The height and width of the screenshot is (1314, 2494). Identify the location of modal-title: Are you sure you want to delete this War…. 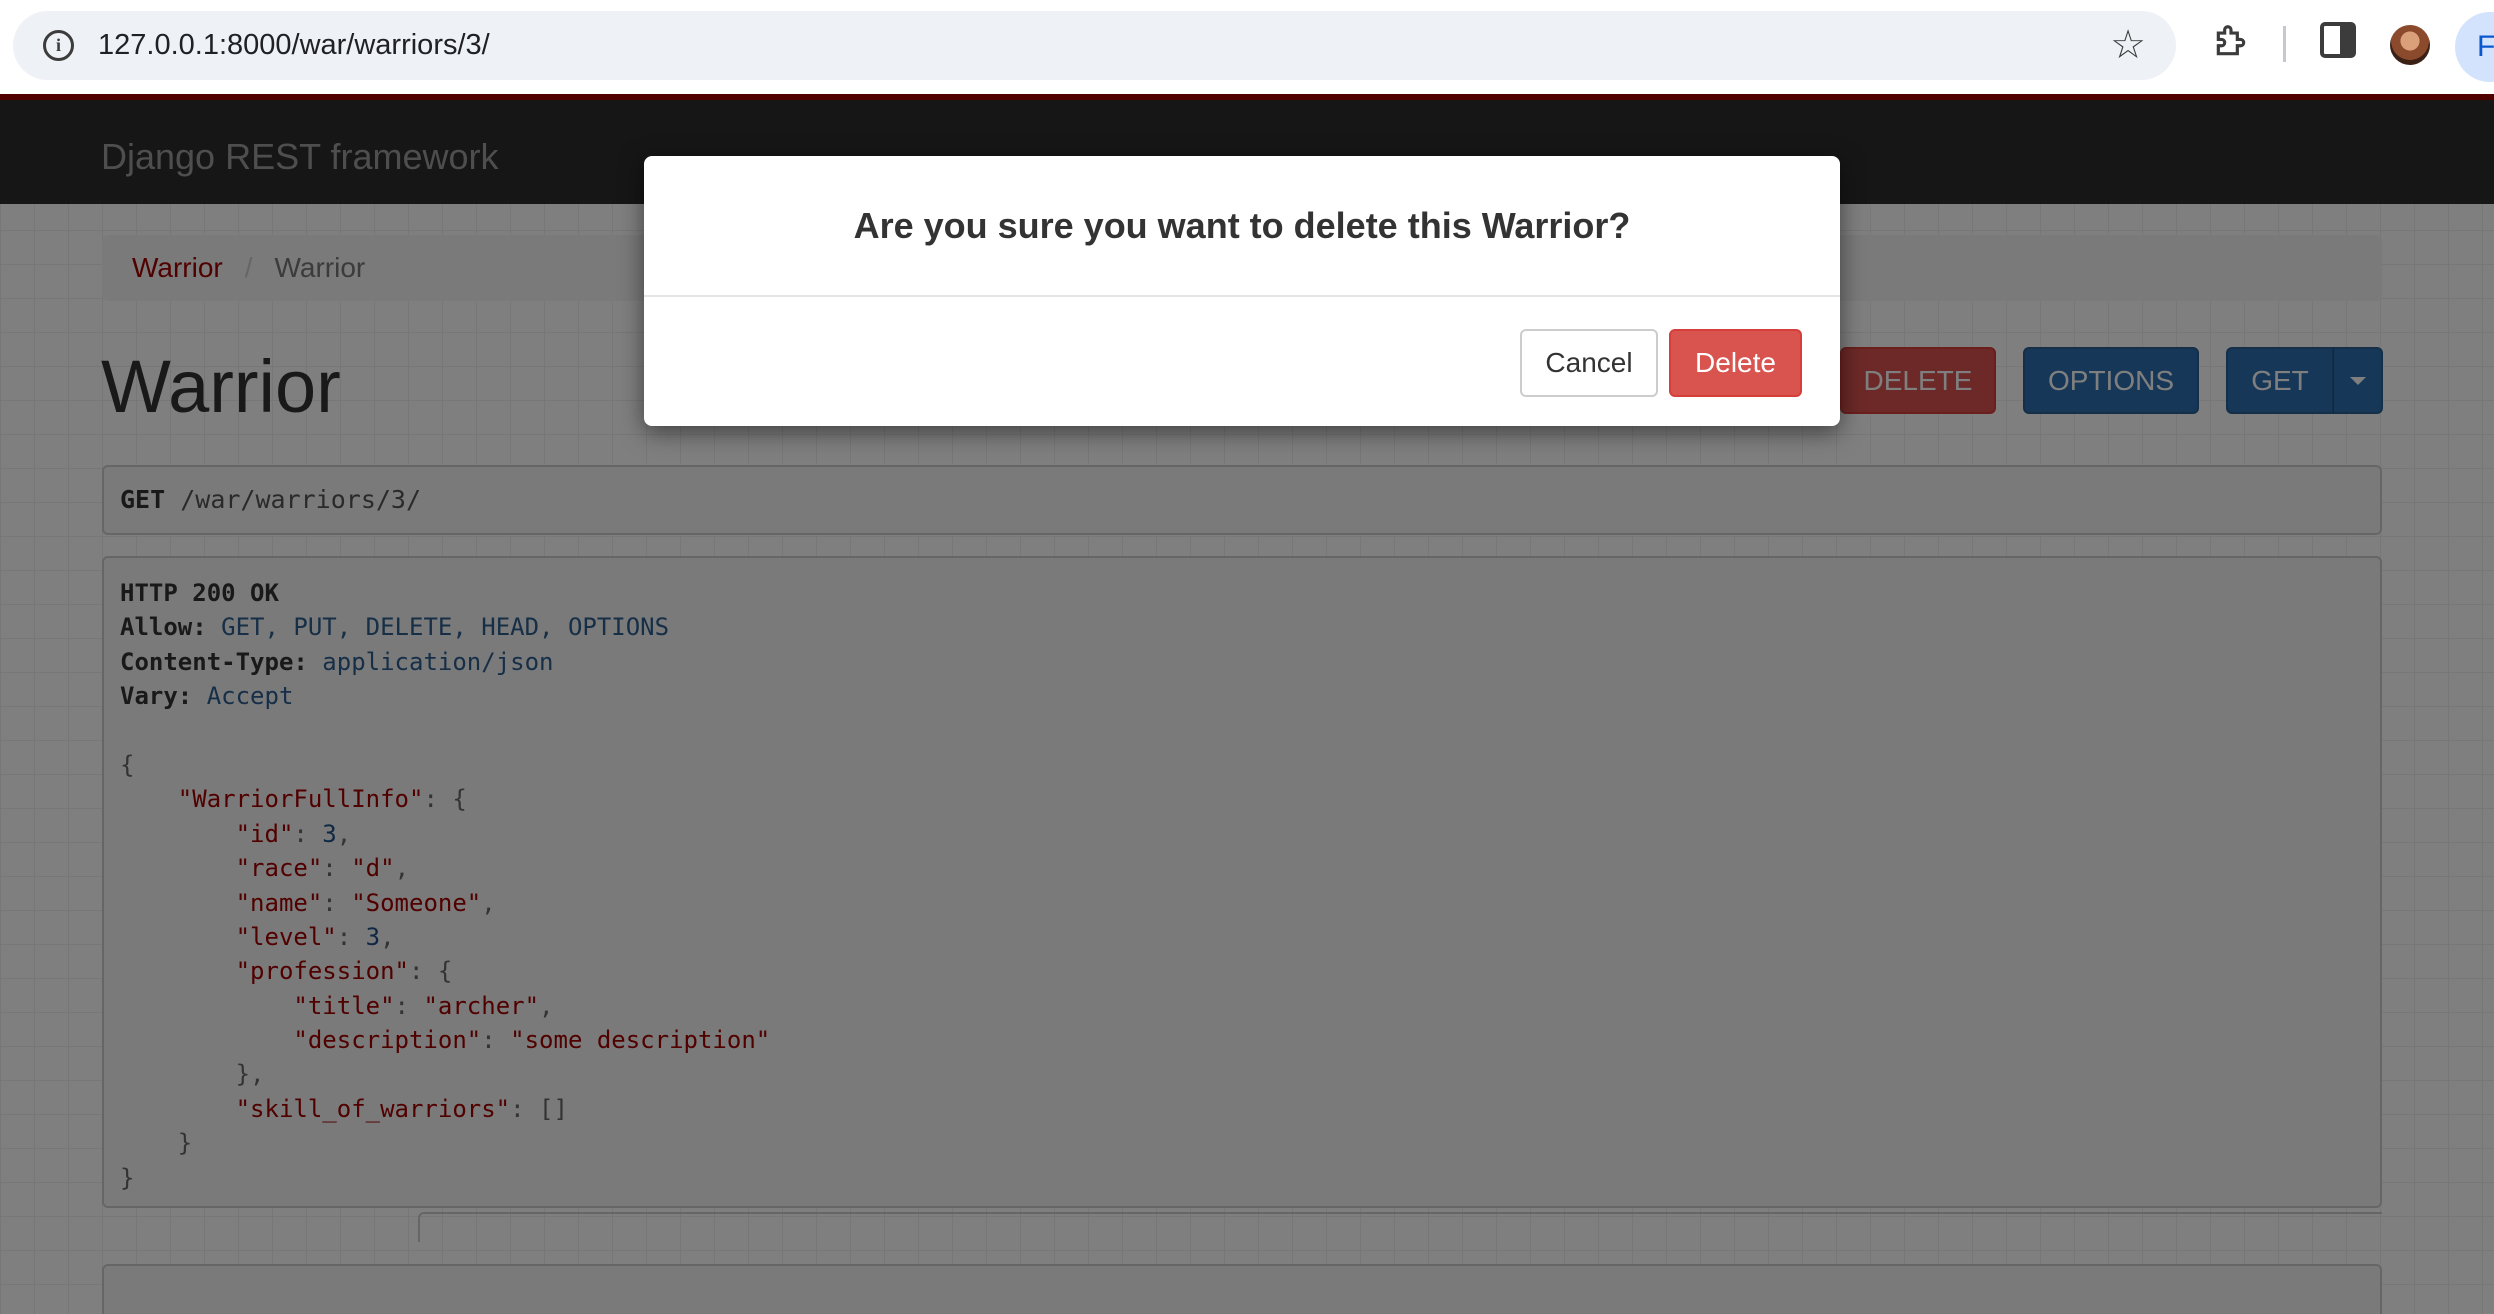
(1242, 225).